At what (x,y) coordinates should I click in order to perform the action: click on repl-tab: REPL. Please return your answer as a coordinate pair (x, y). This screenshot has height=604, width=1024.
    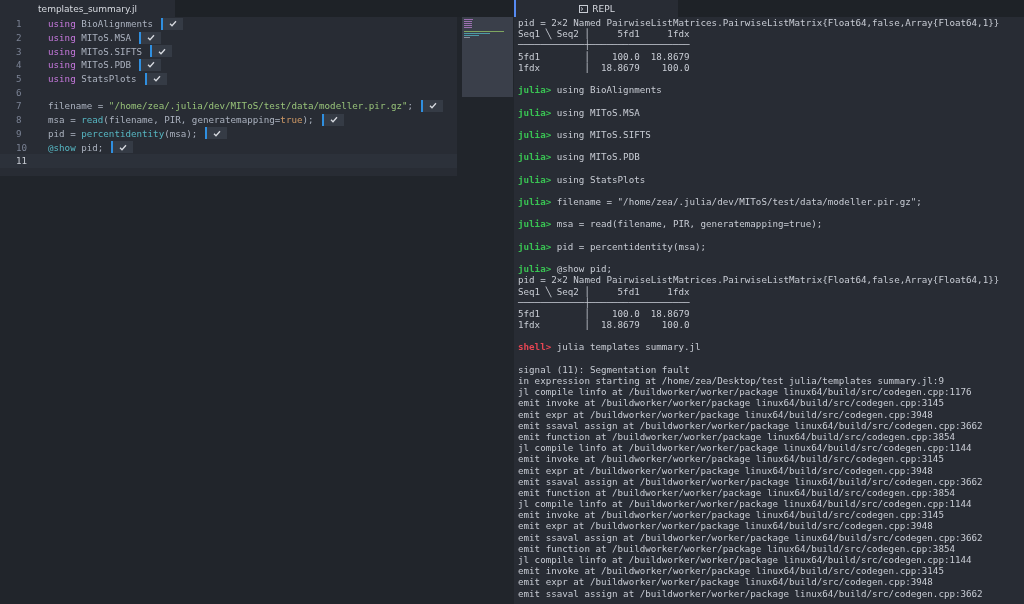
    Looking at the image, I should click on (596, 8).